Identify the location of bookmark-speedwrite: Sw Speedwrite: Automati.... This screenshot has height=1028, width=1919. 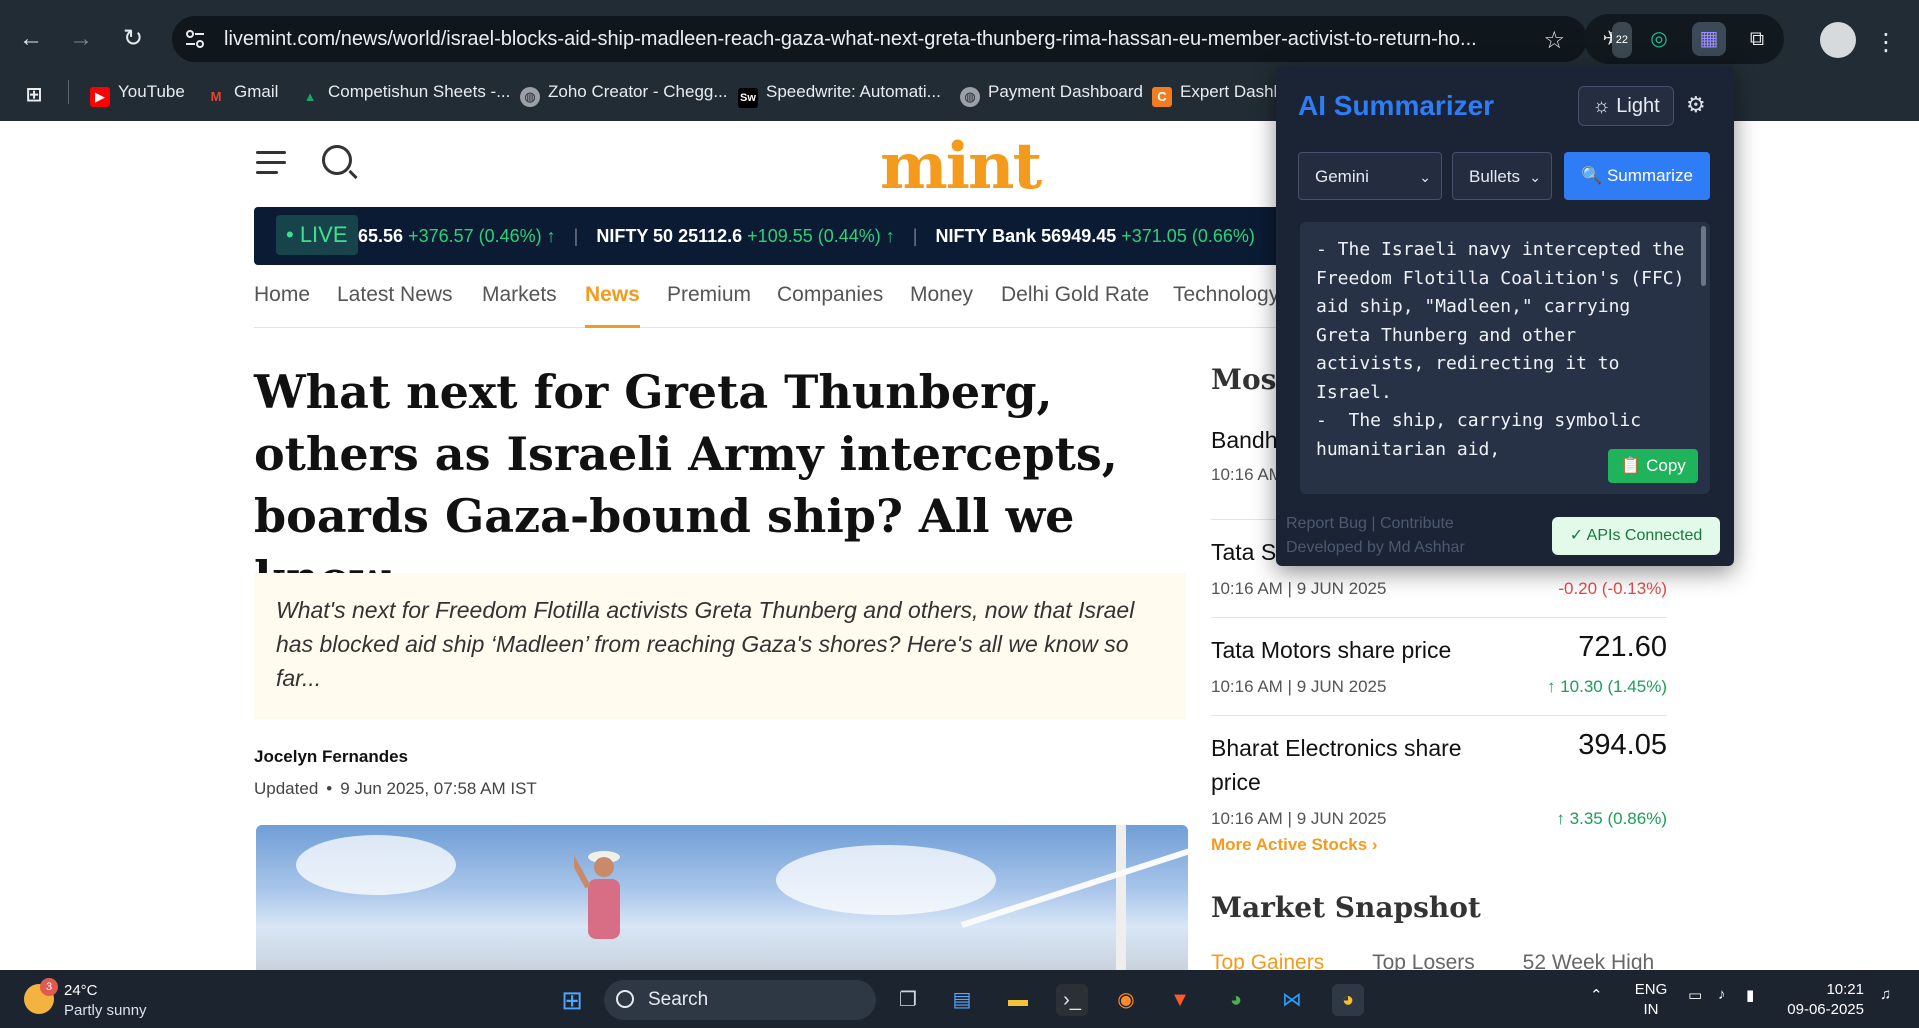
(839, 94).